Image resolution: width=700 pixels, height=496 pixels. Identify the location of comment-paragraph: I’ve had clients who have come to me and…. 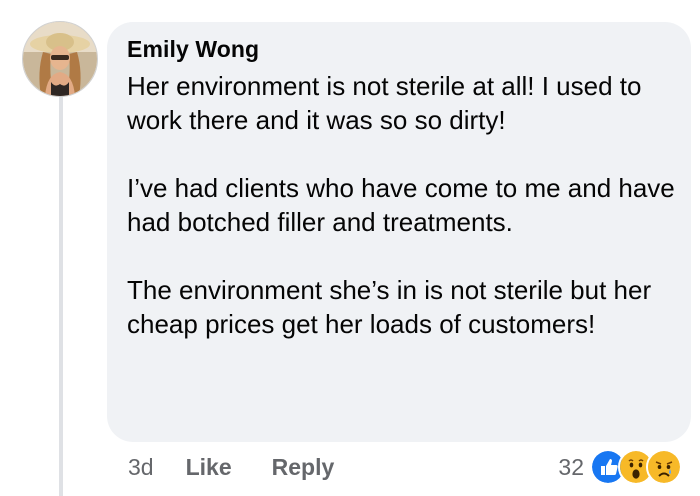
(401, 205).